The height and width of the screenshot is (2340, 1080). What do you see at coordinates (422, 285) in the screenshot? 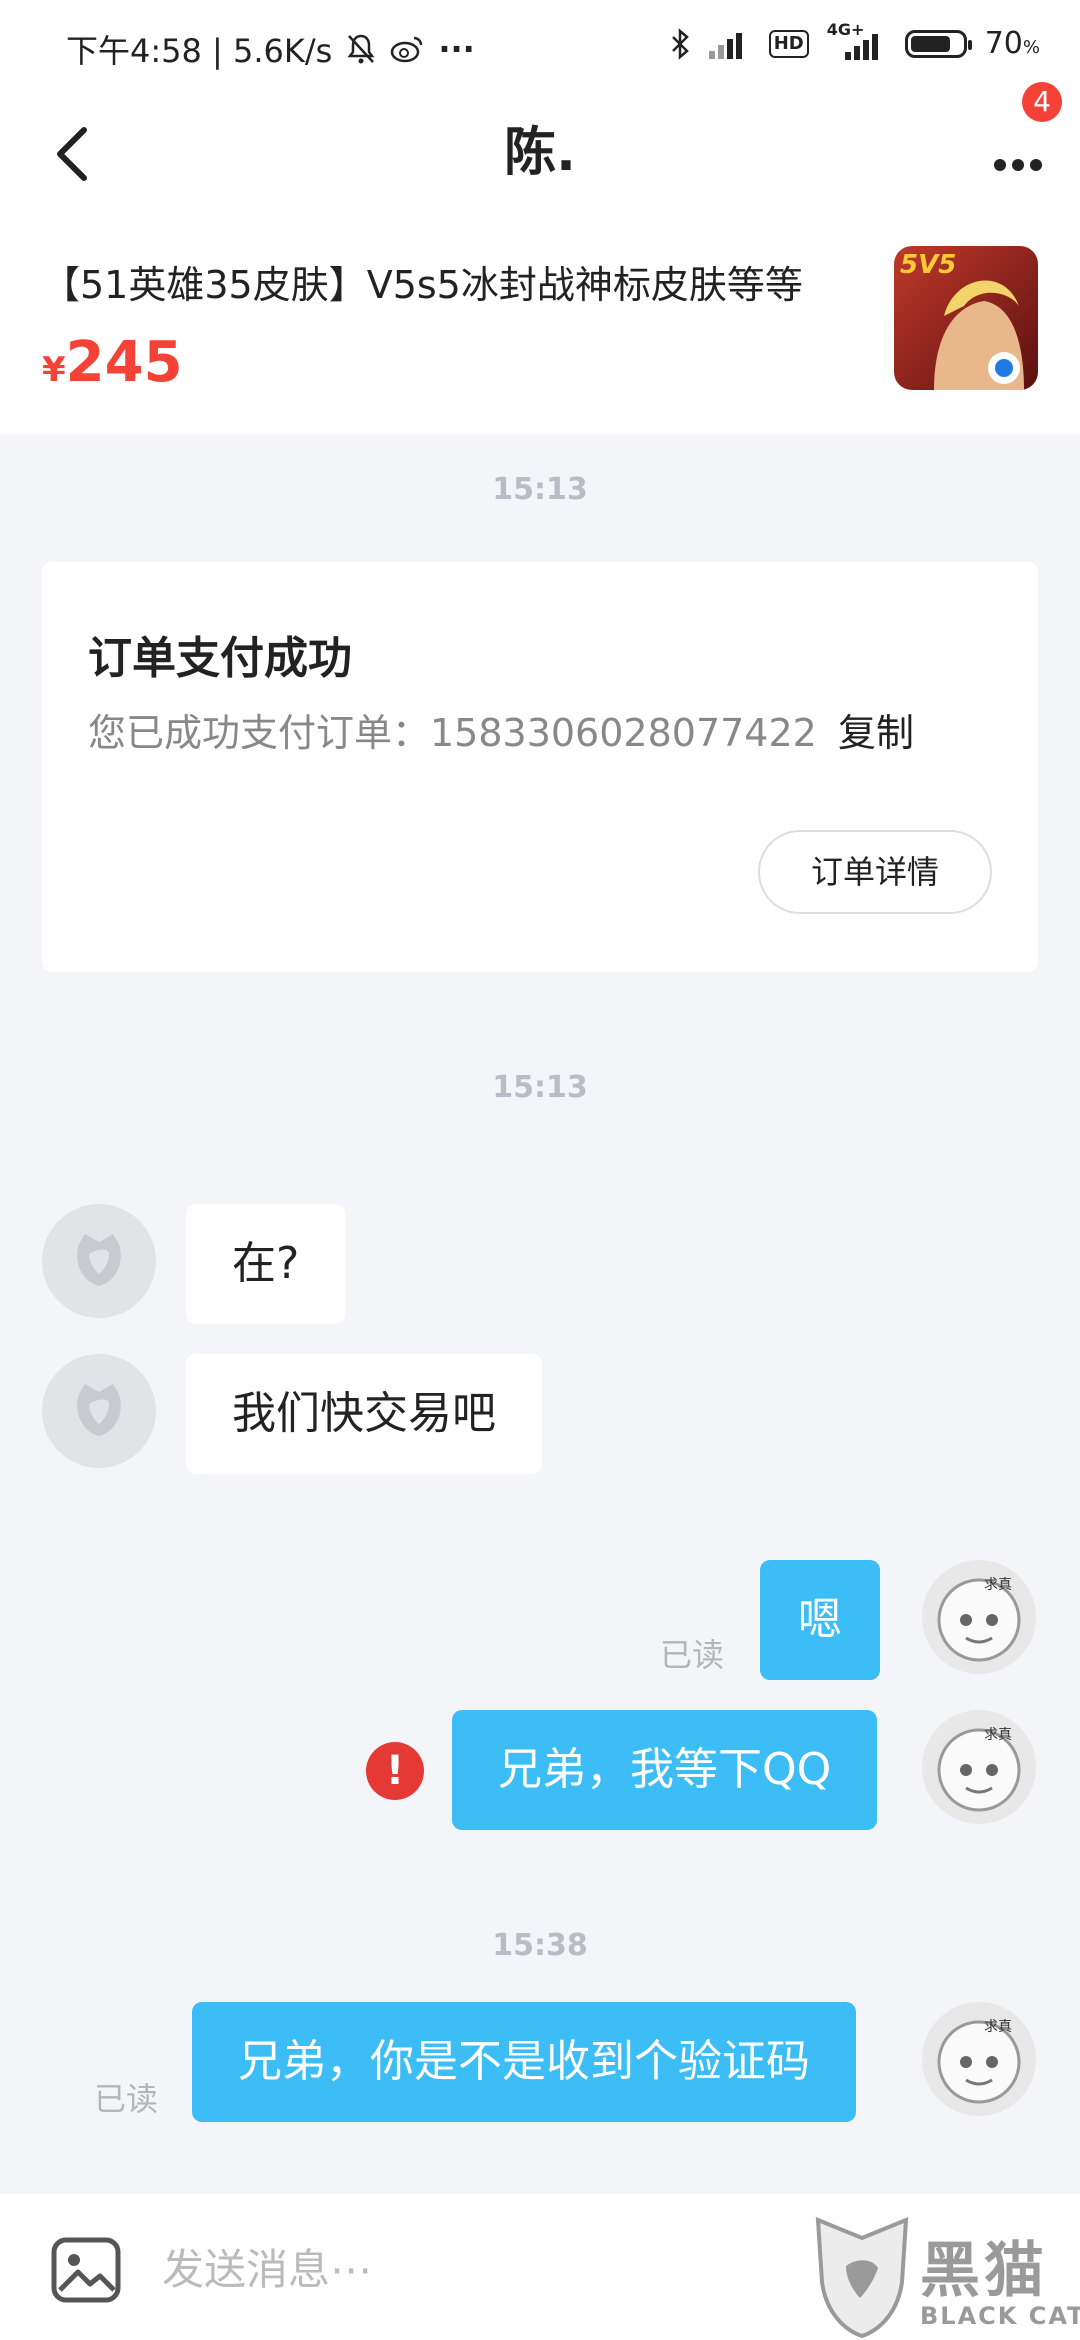
I see `product-title: 【51英雄35皮肤】V5s5冰封战神标皮肤等等` at bounding box center [422, 285].